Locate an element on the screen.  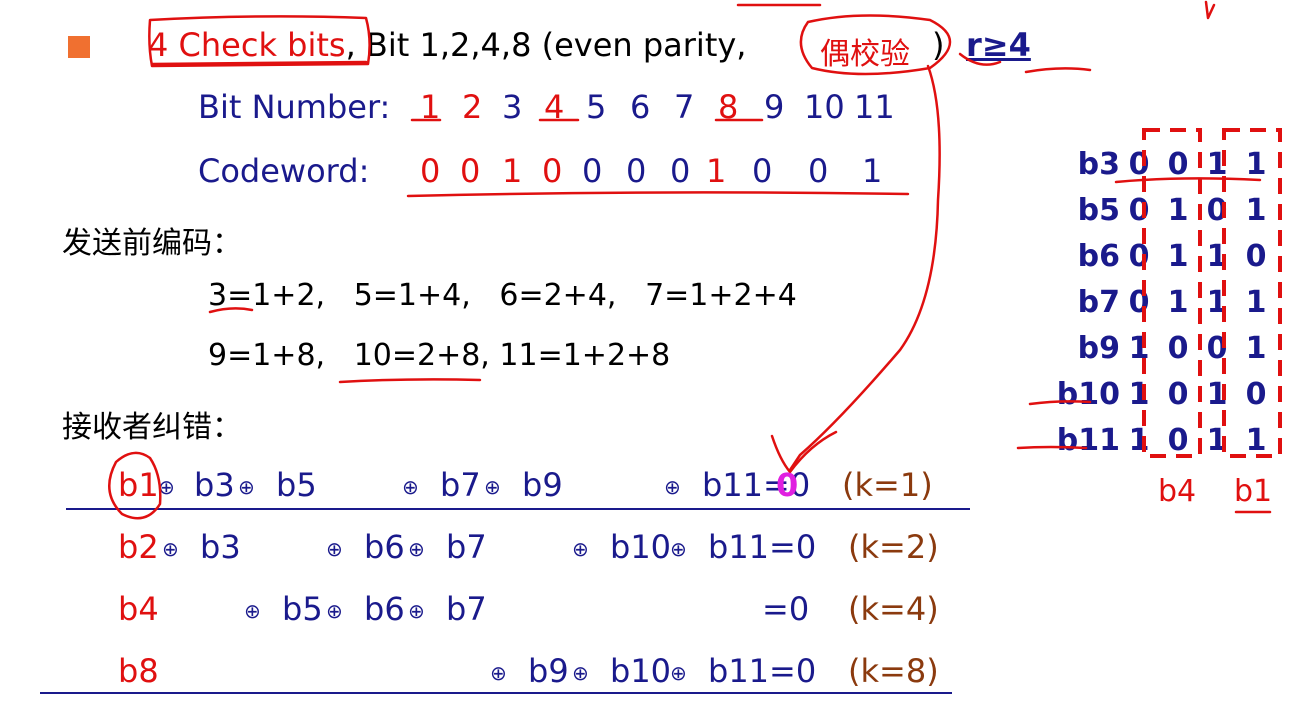
table-divider is located at coordinates (518, 509).